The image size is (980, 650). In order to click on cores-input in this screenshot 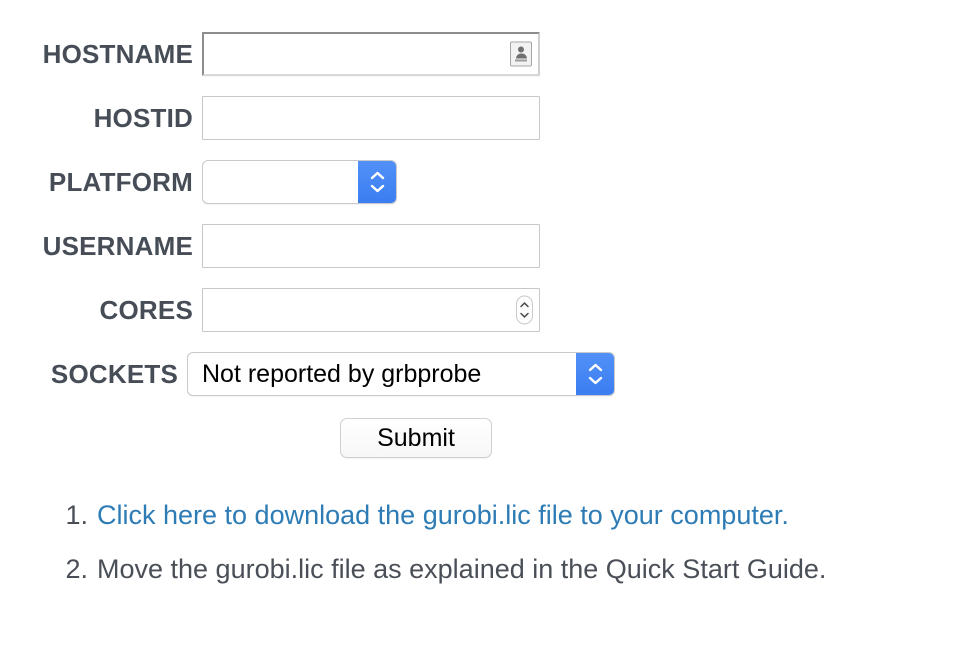, I will do `click(371, 310)`.